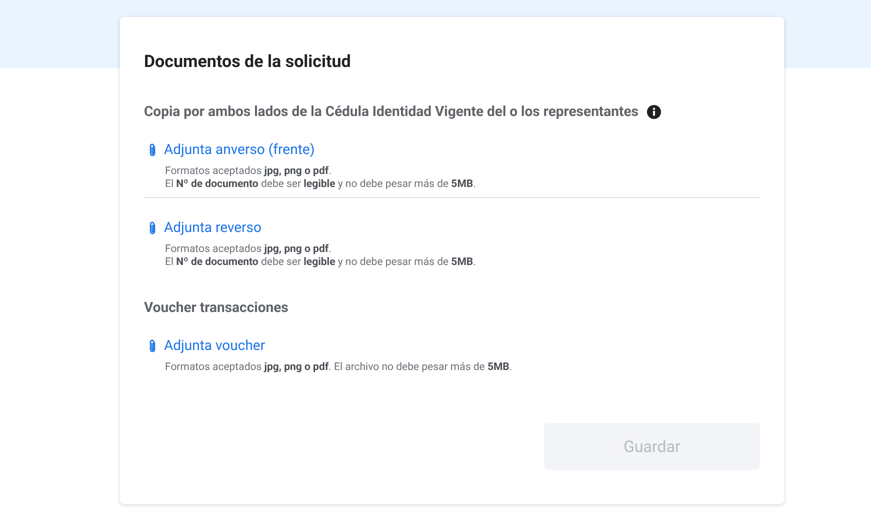 This screenshot has height=523, width=871. I want to click on section-heading: Copia por ambos lados de la Cédula Identidad Vigente del o los representantes, so click(391, 112).